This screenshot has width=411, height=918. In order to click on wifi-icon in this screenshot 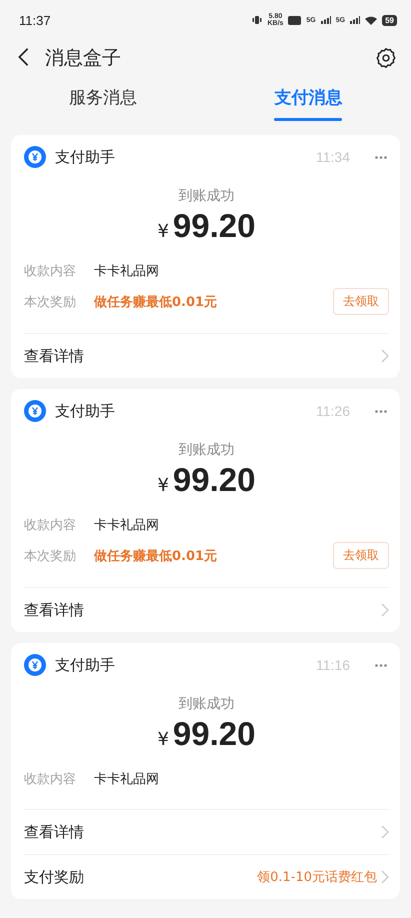, I will do `click(371, 20)`.